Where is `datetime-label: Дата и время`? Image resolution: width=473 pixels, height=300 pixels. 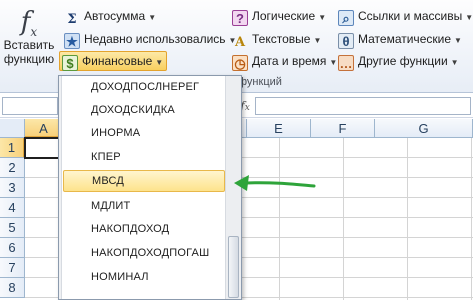 datetime-label: Дата и время is located at coordinates (289, 61).